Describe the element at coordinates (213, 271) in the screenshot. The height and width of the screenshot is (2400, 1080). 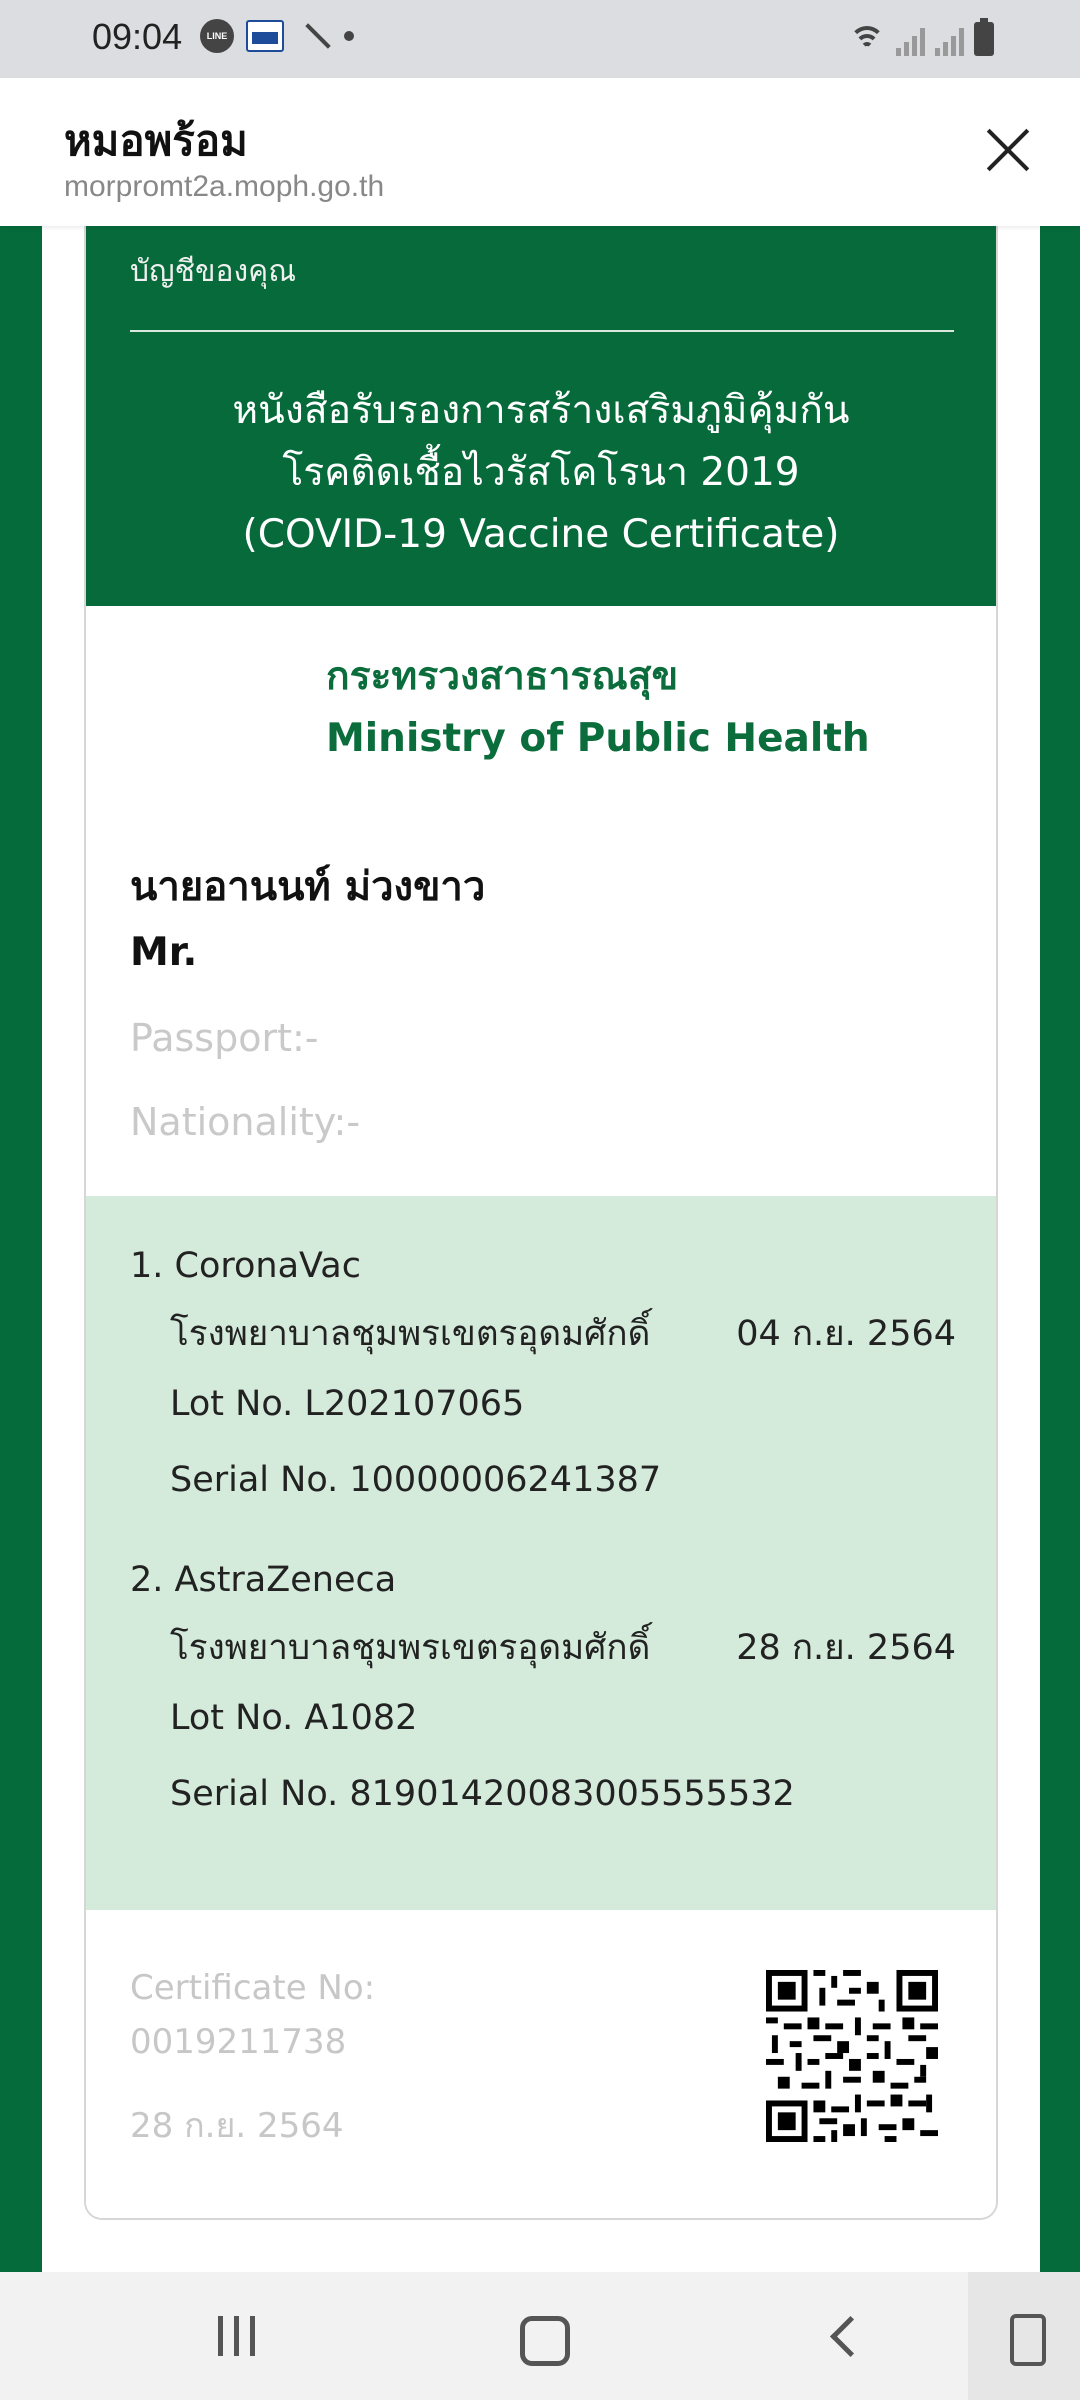
I see `account-label: บัญชีของคุณ` at that location.